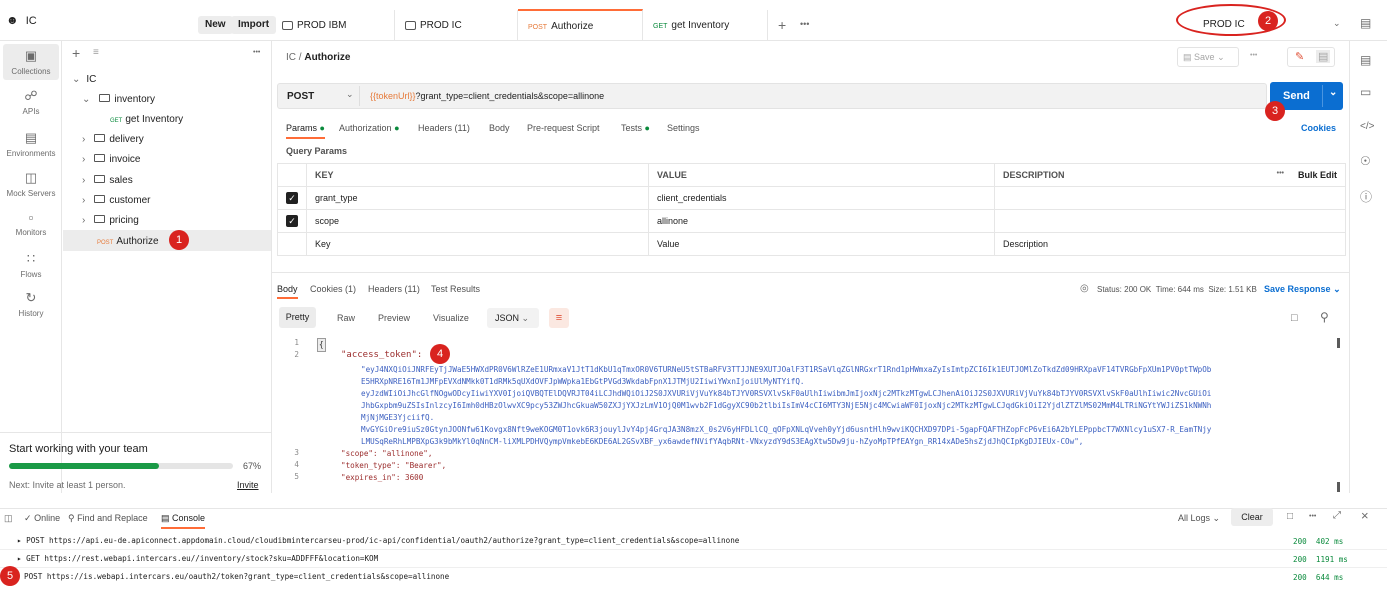 This screenshot has width=1387, height=605. I want to click on tree-item-label: customer, so click(130, 200).